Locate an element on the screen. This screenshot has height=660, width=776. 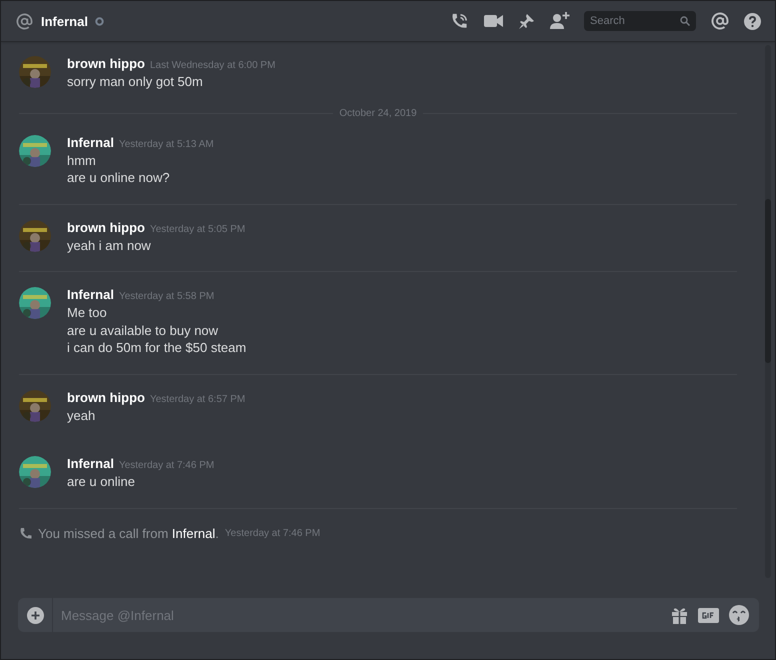
timestamp: Yesterday at 6:57 PM is located at coordinates (198, 399).